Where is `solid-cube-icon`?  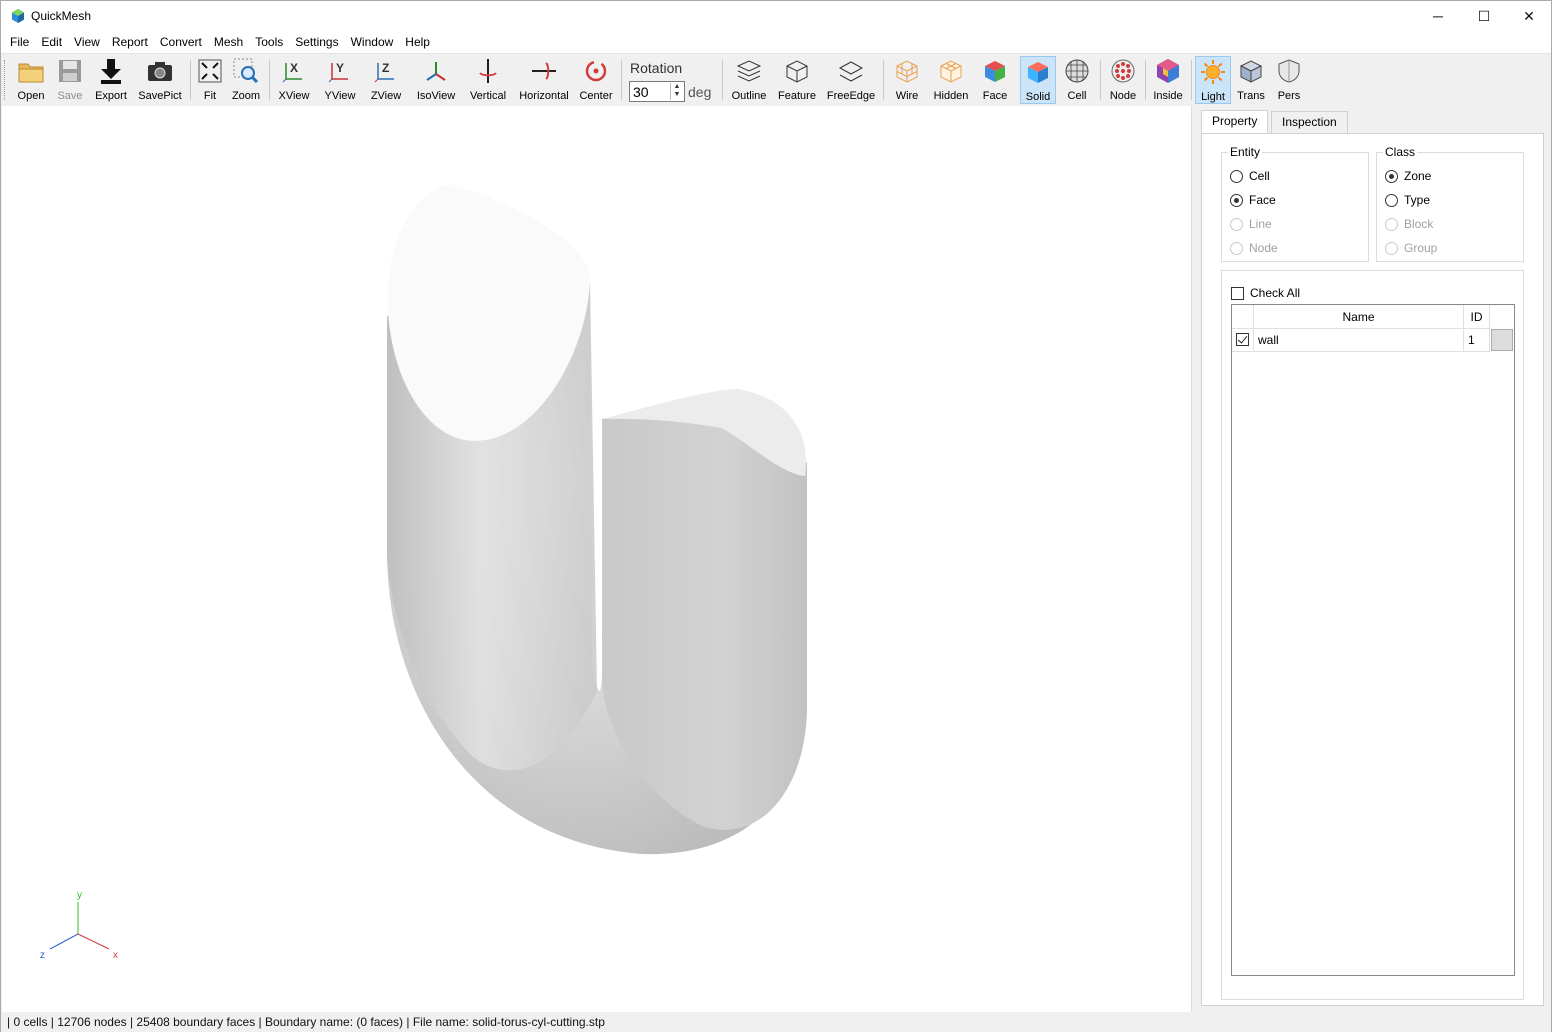
solid-cube-icon is located at coordinates (1038, 72).